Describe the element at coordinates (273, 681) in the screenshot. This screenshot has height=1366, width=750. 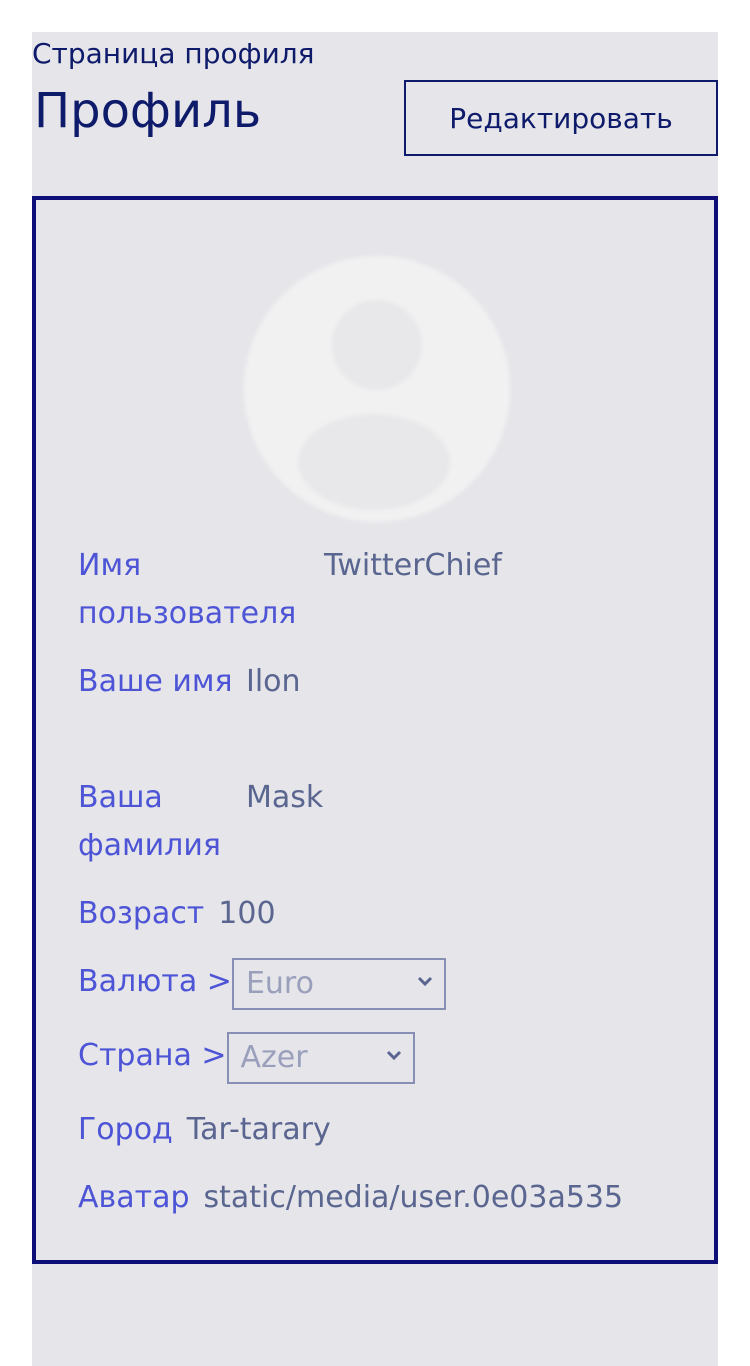
I see `first-name-value: Ilon` at that location.